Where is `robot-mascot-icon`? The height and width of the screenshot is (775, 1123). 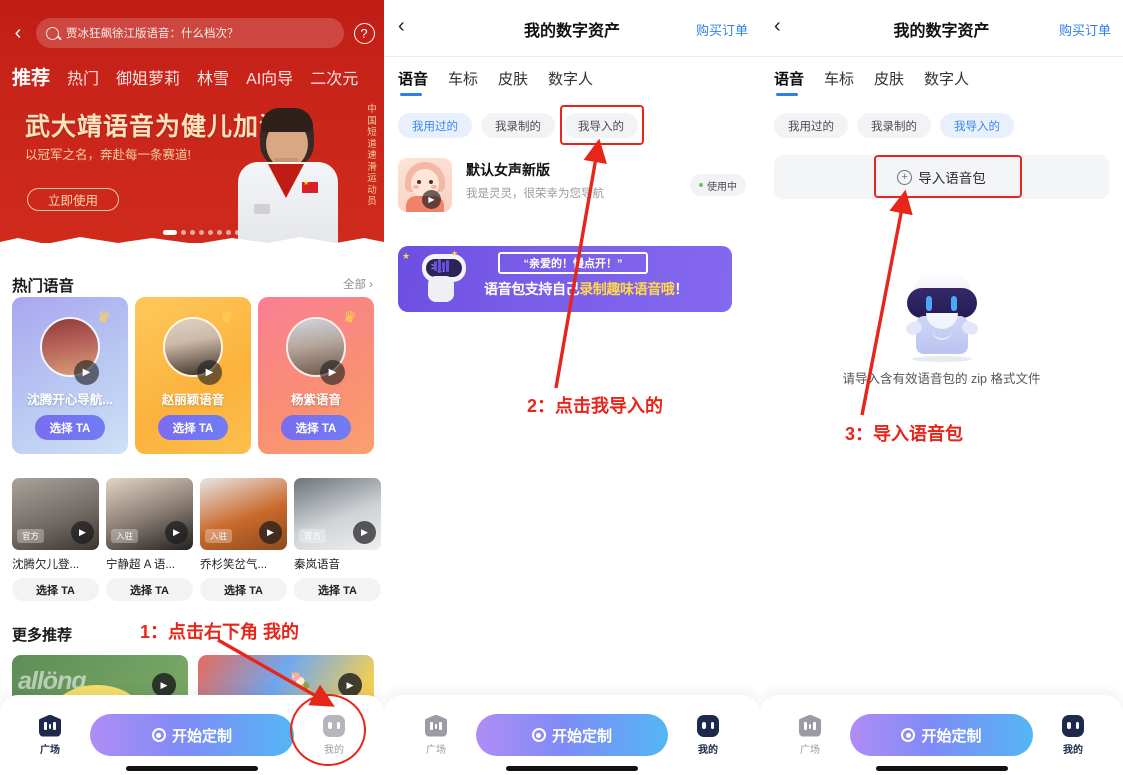
robot-mascot-icon is located at coordinates (942, 318).